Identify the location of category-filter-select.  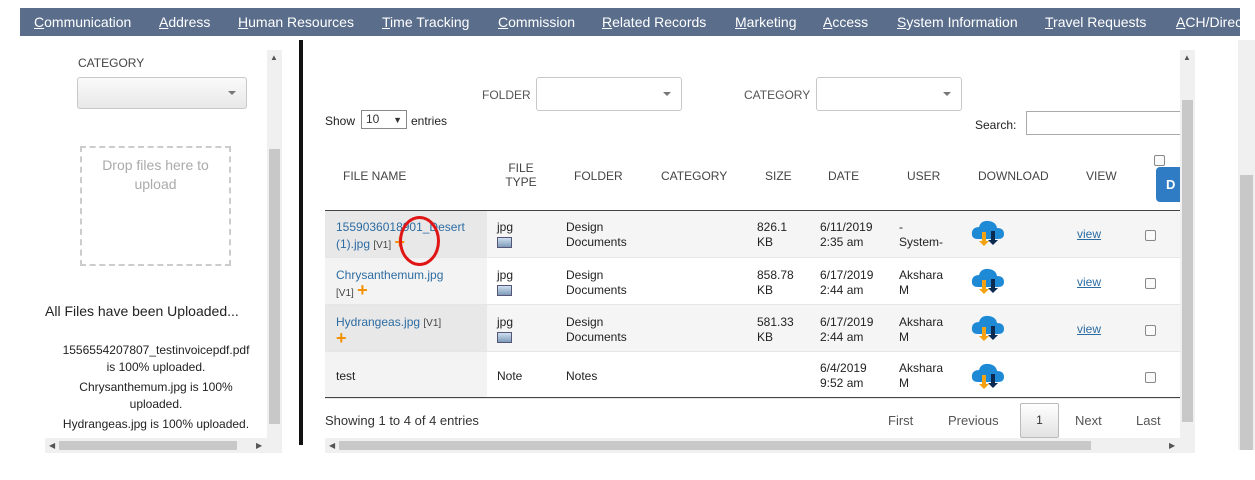
(889, 94).